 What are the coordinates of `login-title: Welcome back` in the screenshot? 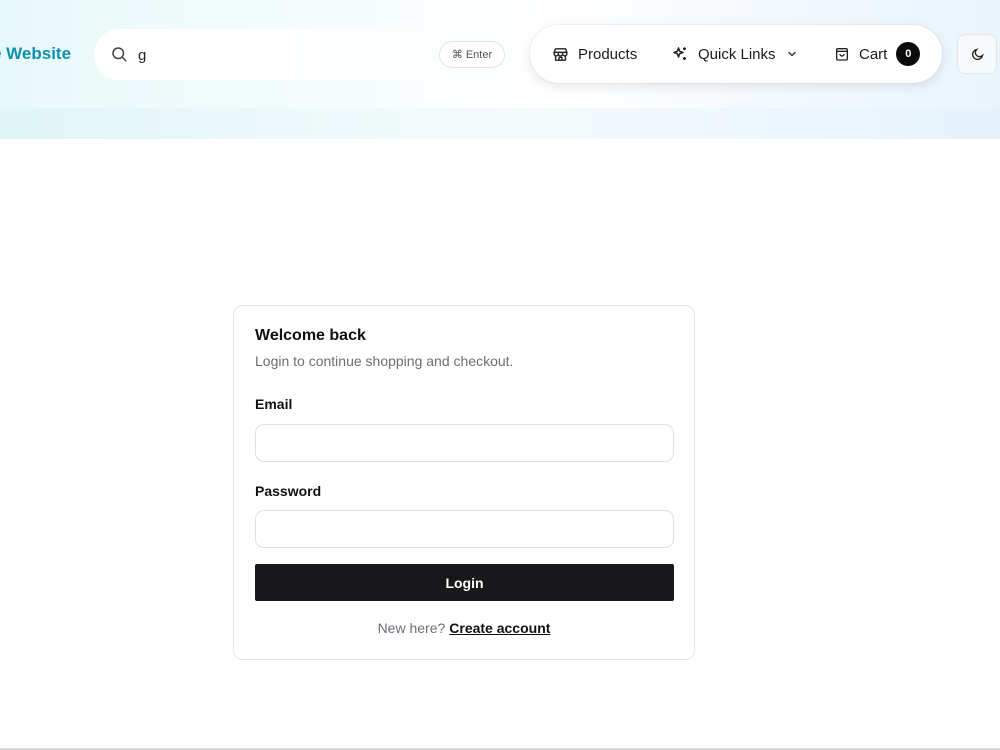 It's located at (310, 335).